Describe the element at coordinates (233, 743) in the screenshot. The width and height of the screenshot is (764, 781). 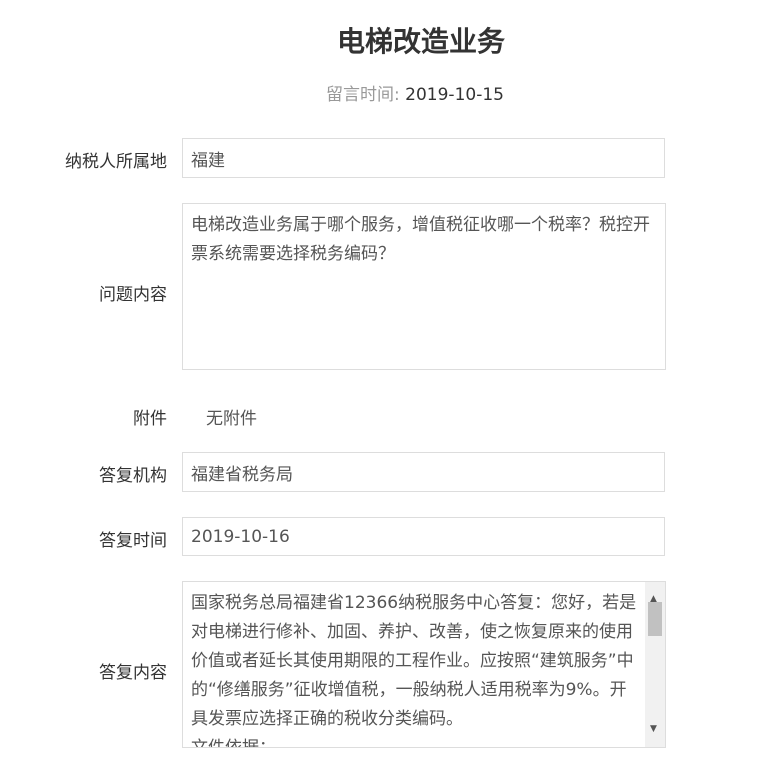
I see `answer-text-2: 文件依据：` at that location.